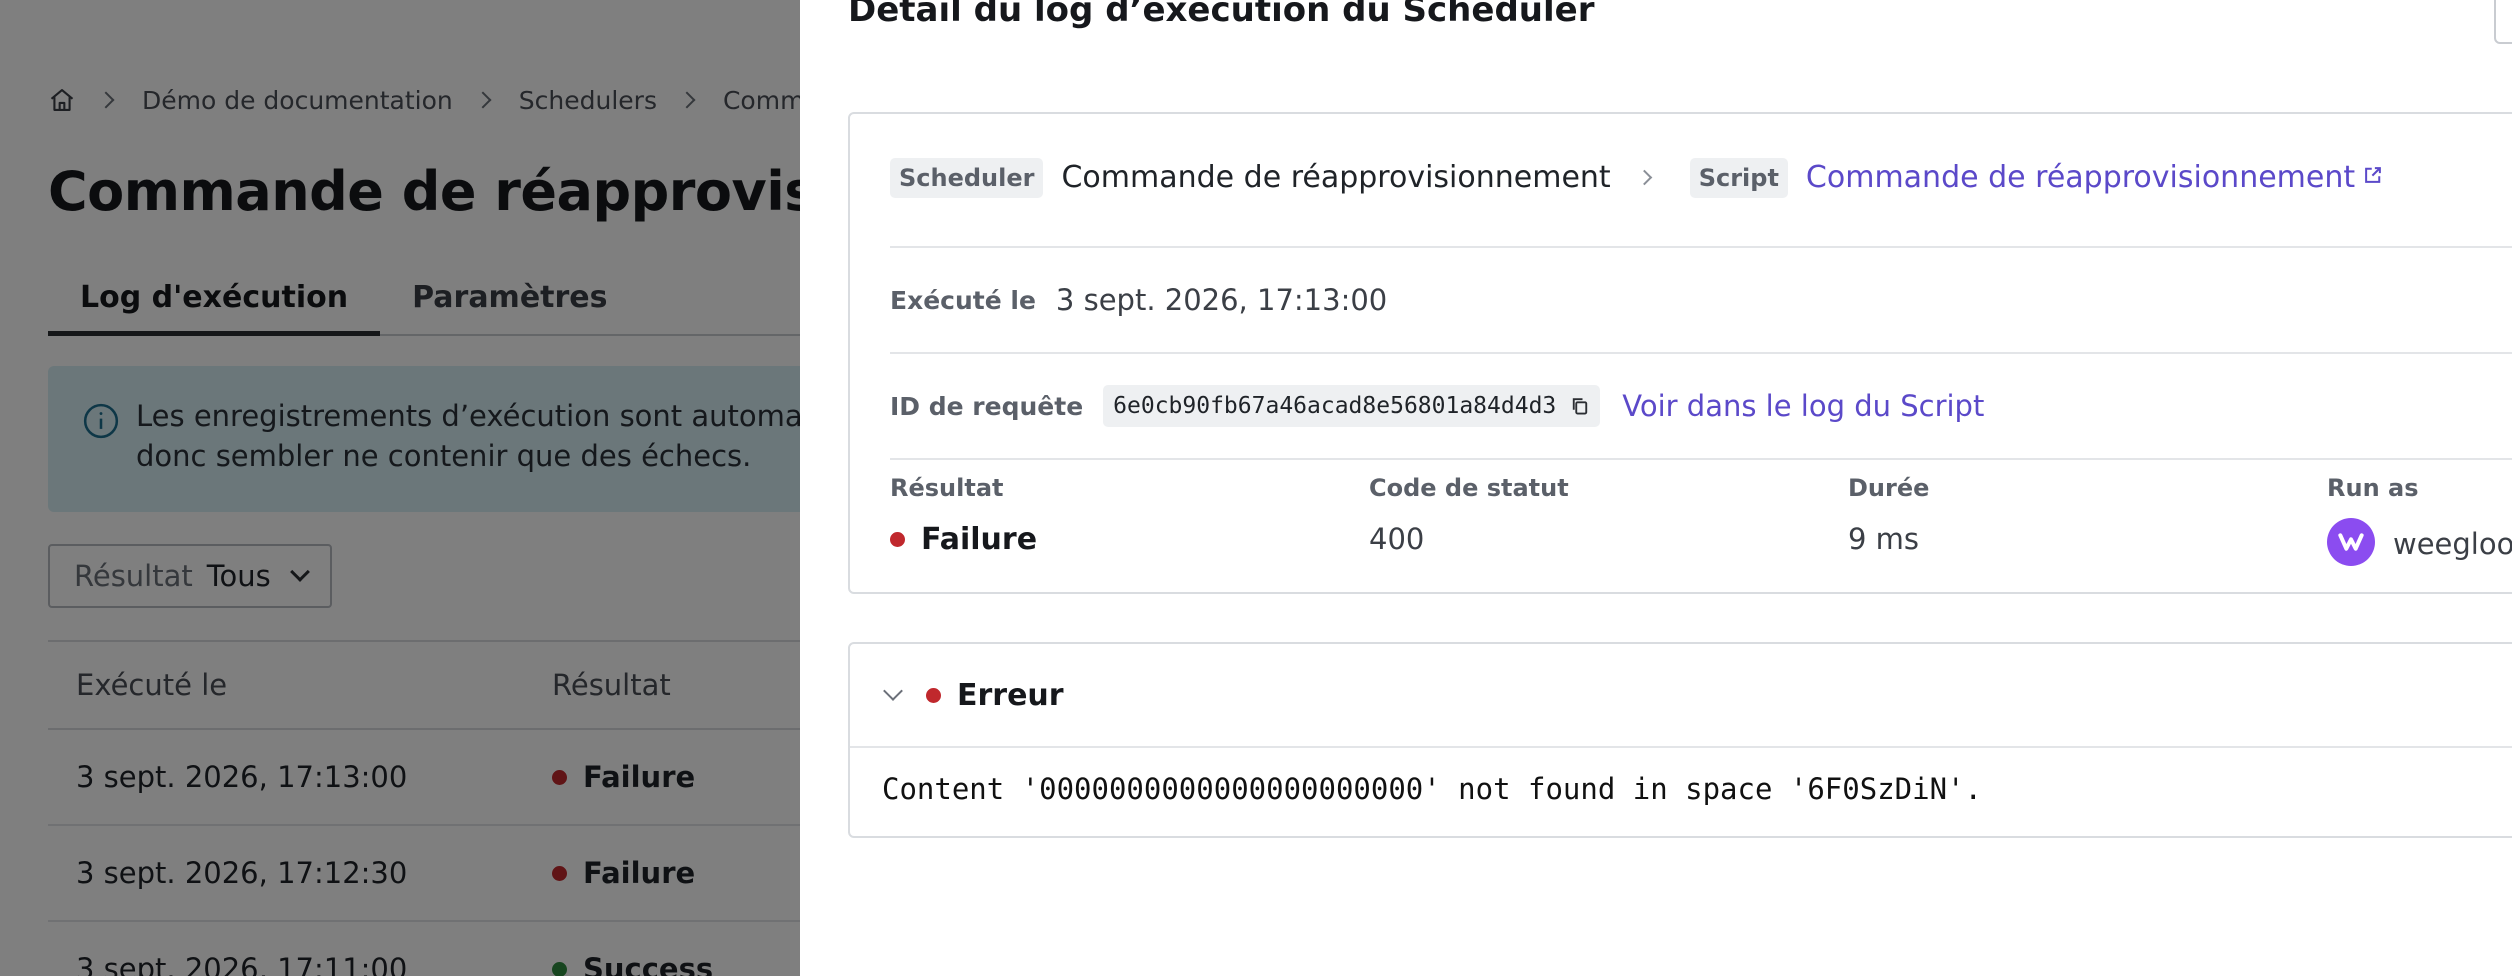 This screenshot has height=976, width=2512. What do you see at coordinates (1889, 488) in the screenshot?
I see `duration-label: Durée` at bounding box center [1889, 488].